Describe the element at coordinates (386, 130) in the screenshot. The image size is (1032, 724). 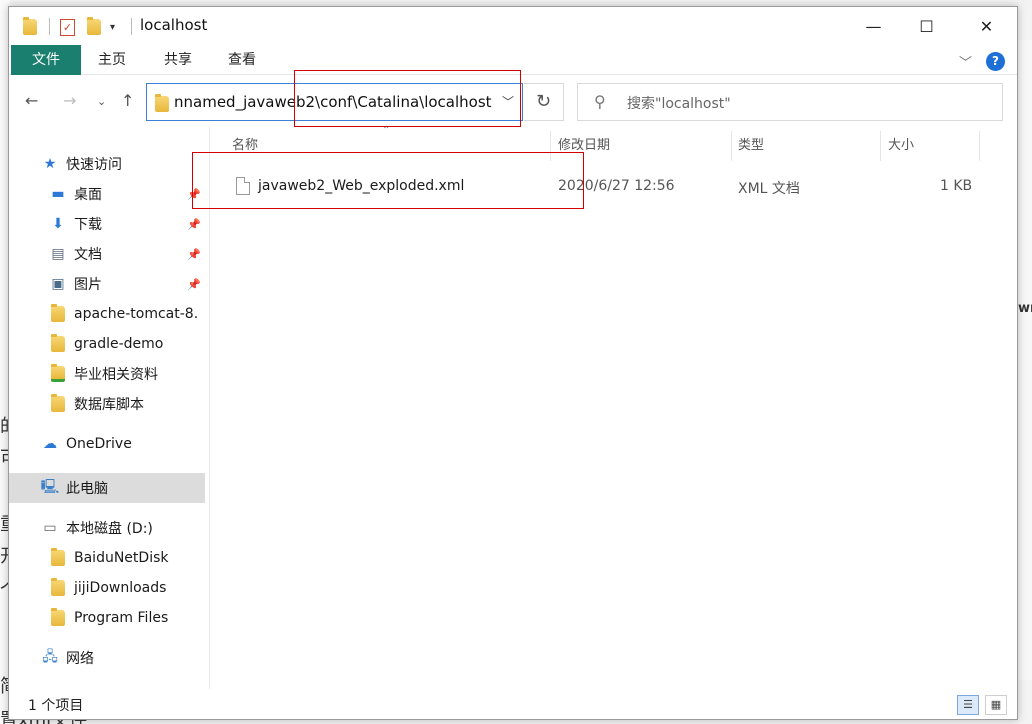
I see `sort-ascending-icon: ⌃` at that location.